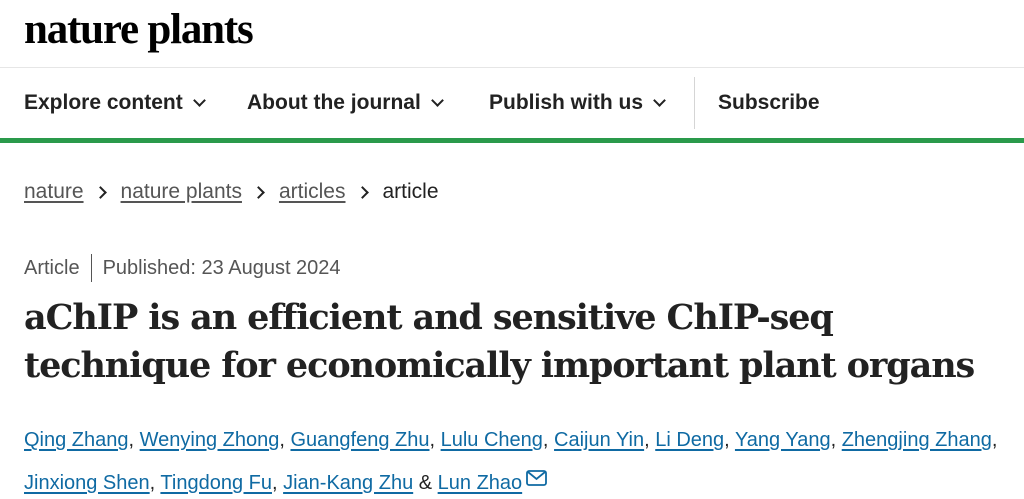 The width and height of the screenshot is (1024, 499). Describe the element at coordinates (312, 192) in the screenshot. I see `breadcrumb-link-articles: articles` at that location.